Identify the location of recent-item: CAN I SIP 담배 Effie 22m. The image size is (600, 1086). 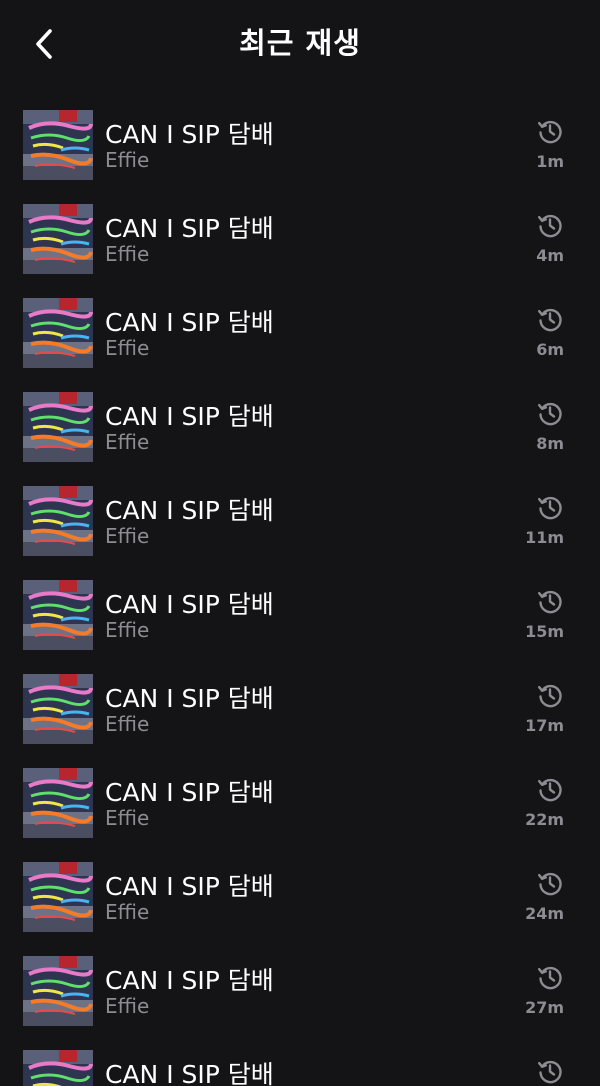
(300, 803).